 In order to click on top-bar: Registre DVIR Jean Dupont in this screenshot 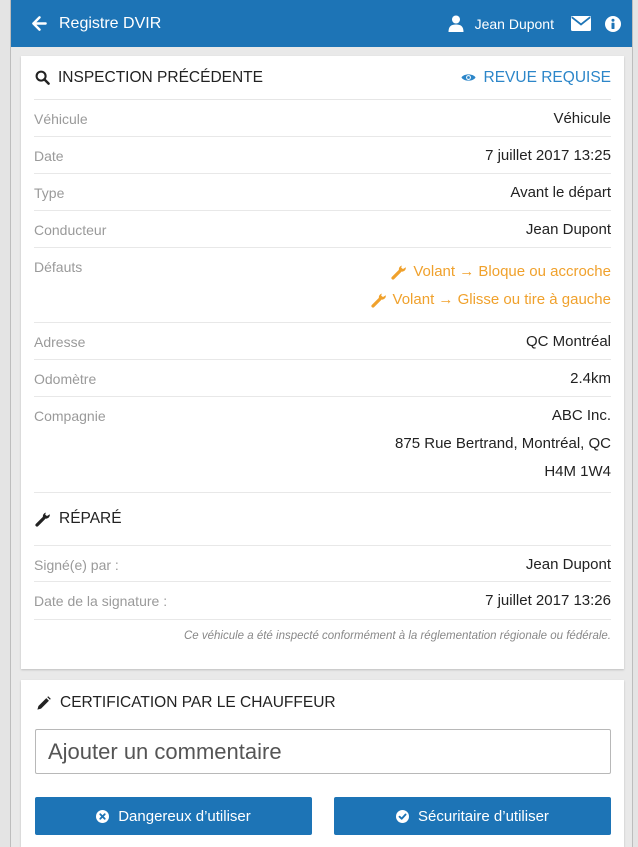, I will do `click(321, 23)`.